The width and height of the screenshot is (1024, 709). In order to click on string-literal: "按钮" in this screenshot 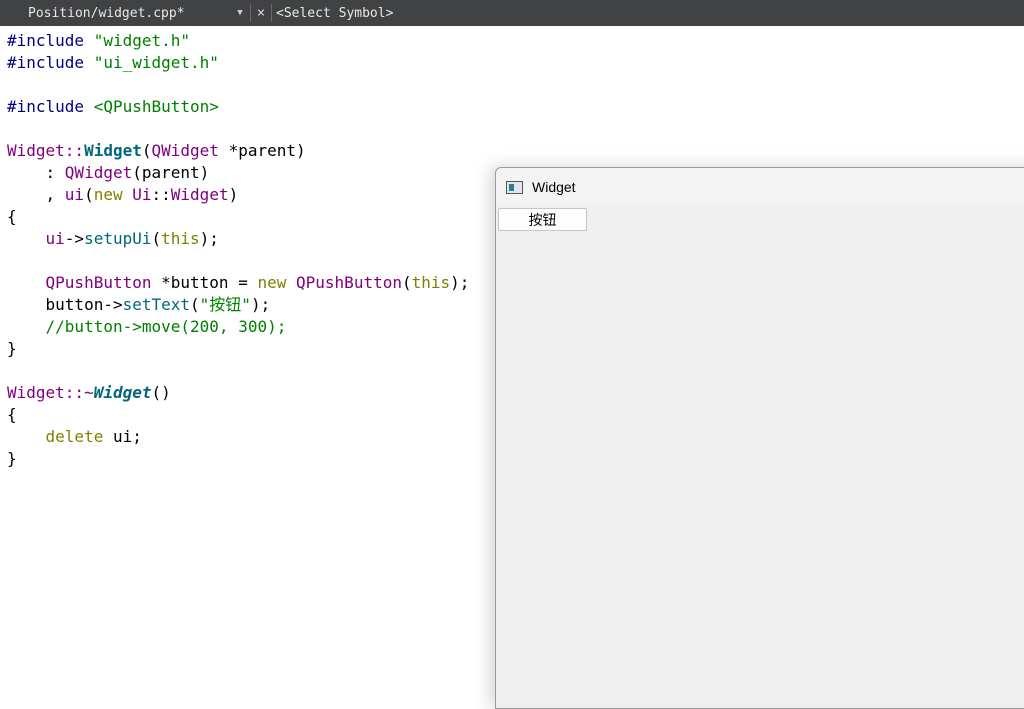, I will do `click(225, 304)`.